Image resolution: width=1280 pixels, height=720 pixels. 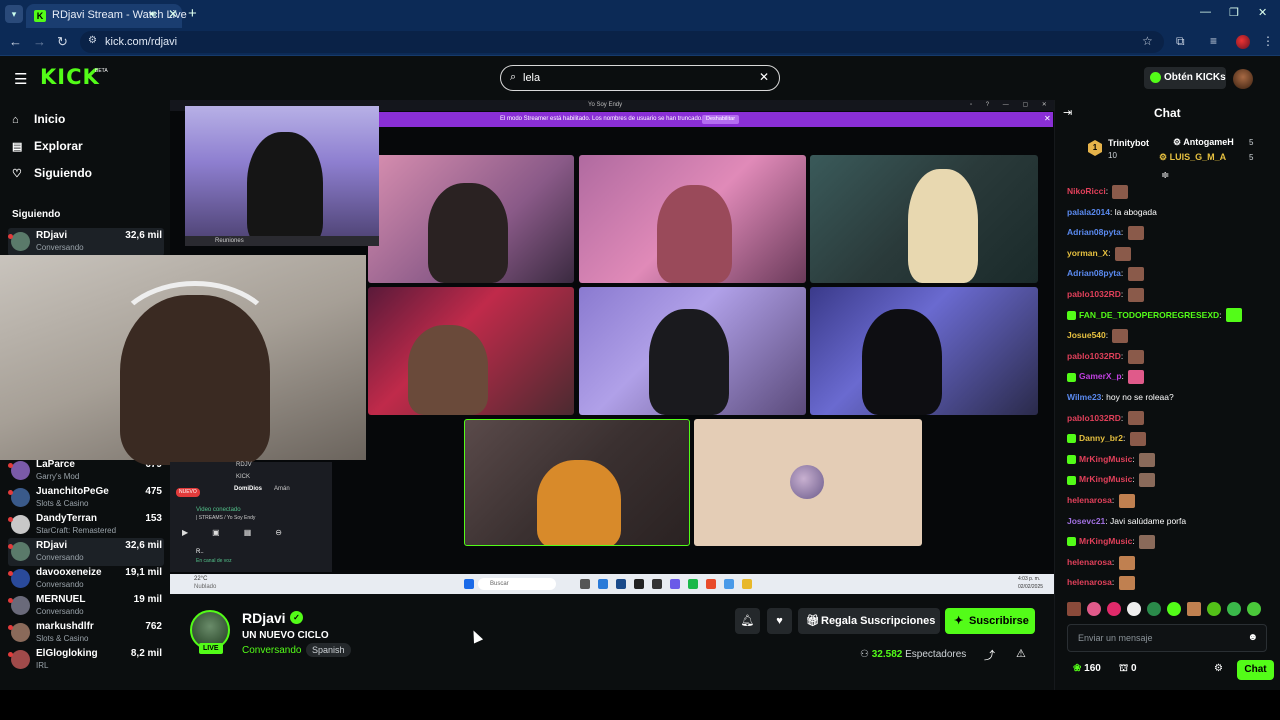 I want to click on stream-category: Conversando, so click(x=271, y=650).